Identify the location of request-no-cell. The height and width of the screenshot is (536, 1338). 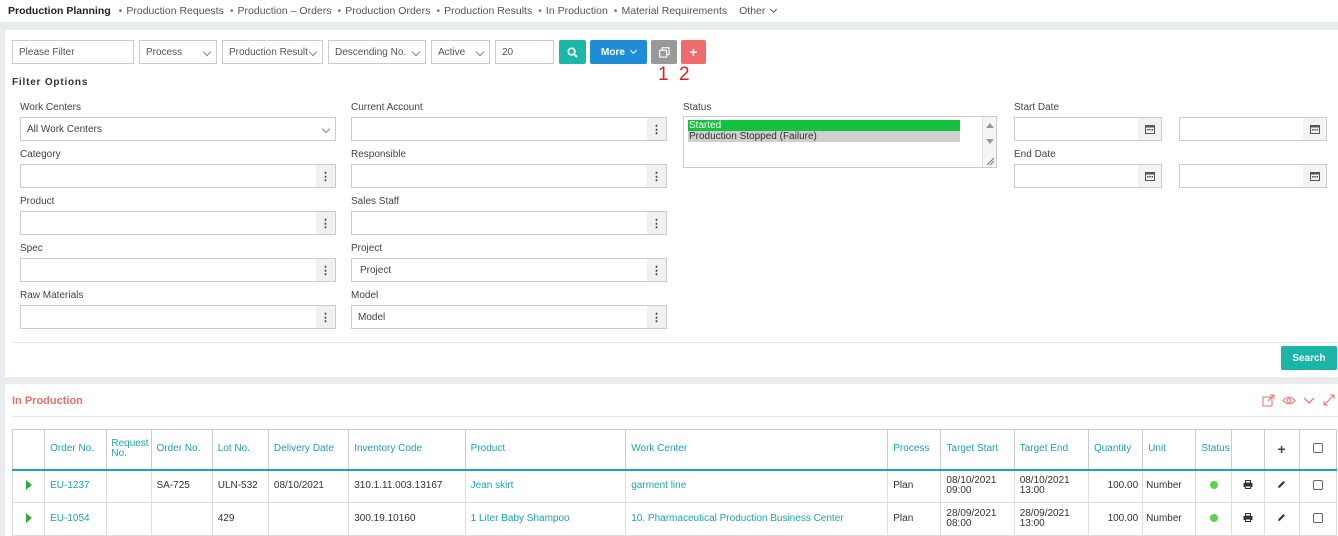
(129, 519).